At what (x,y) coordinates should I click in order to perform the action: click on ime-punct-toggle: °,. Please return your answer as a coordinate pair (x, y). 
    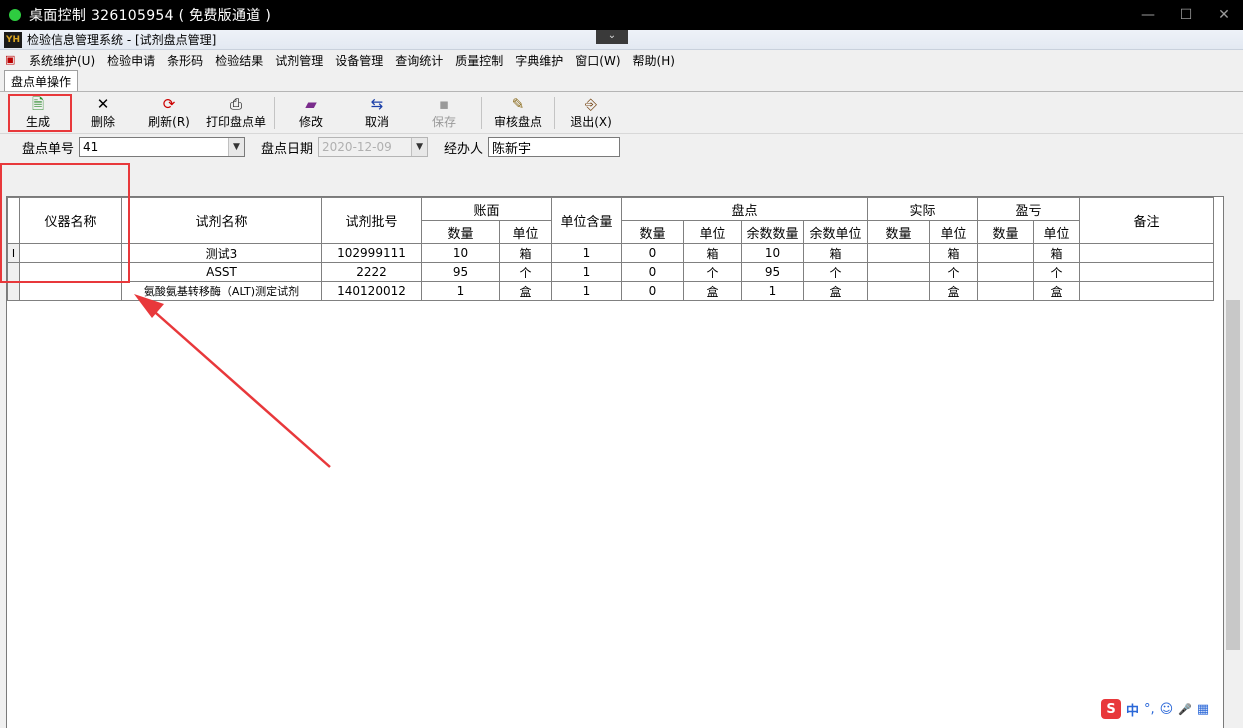
    Looking at the image, I should click on (1149, 709).